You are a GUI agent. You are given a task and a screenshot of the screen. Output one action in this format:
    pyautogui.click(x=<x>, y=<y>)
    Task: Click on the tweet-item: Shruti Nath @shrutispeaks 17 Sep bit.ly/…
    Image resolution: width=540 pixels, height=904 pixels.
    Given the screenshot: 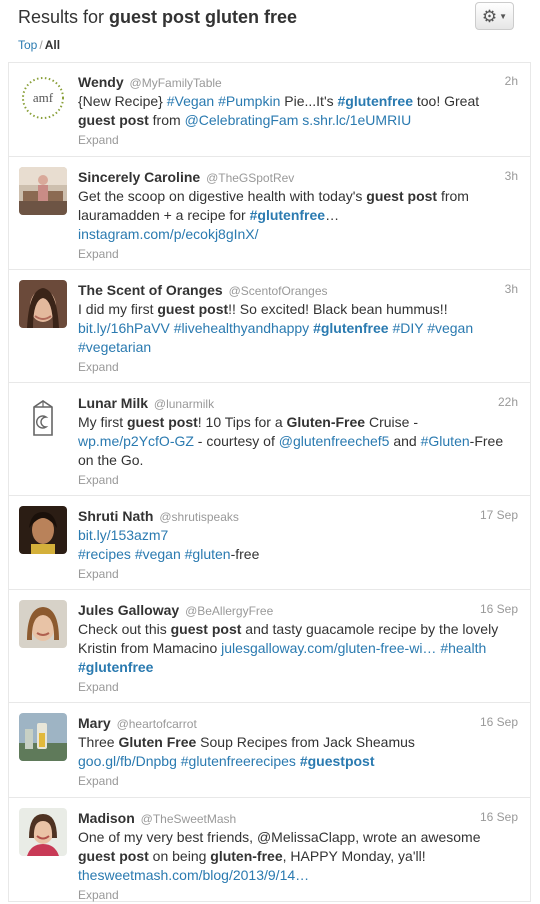 What is the action you would take?
    pyautogui.click(x=269, y=543)
    